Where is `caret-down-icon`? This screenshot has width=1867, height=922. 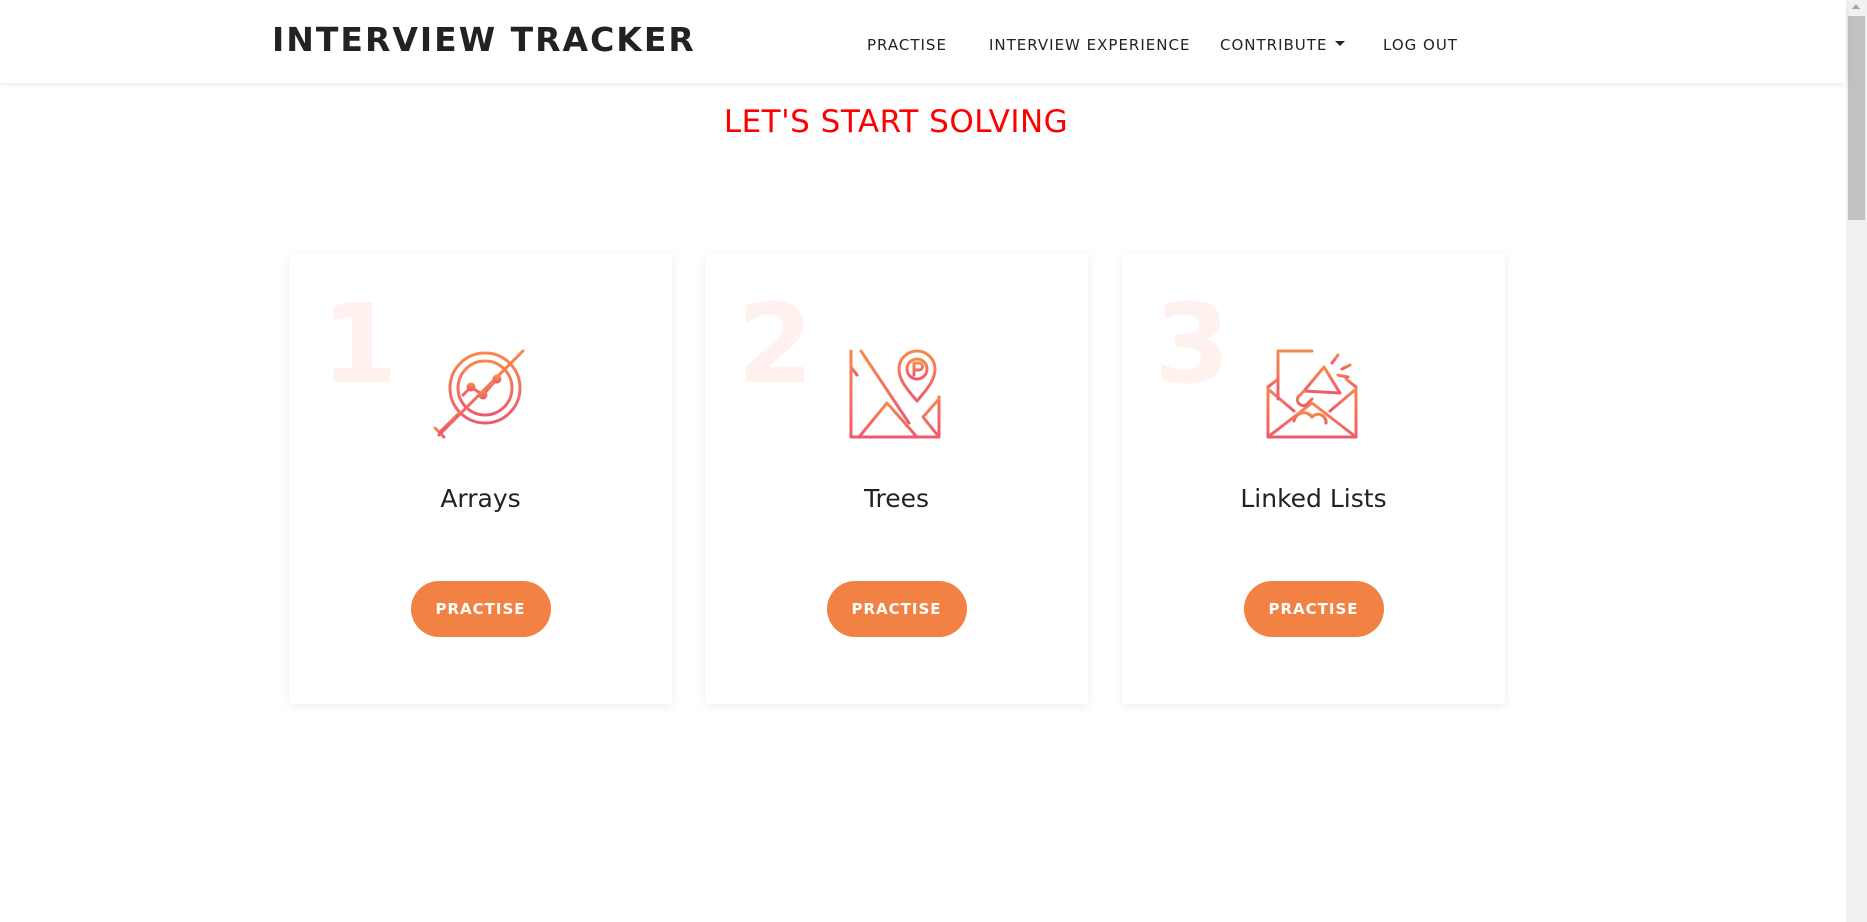
caret-down-icon is located at coordinates (1340, 43).